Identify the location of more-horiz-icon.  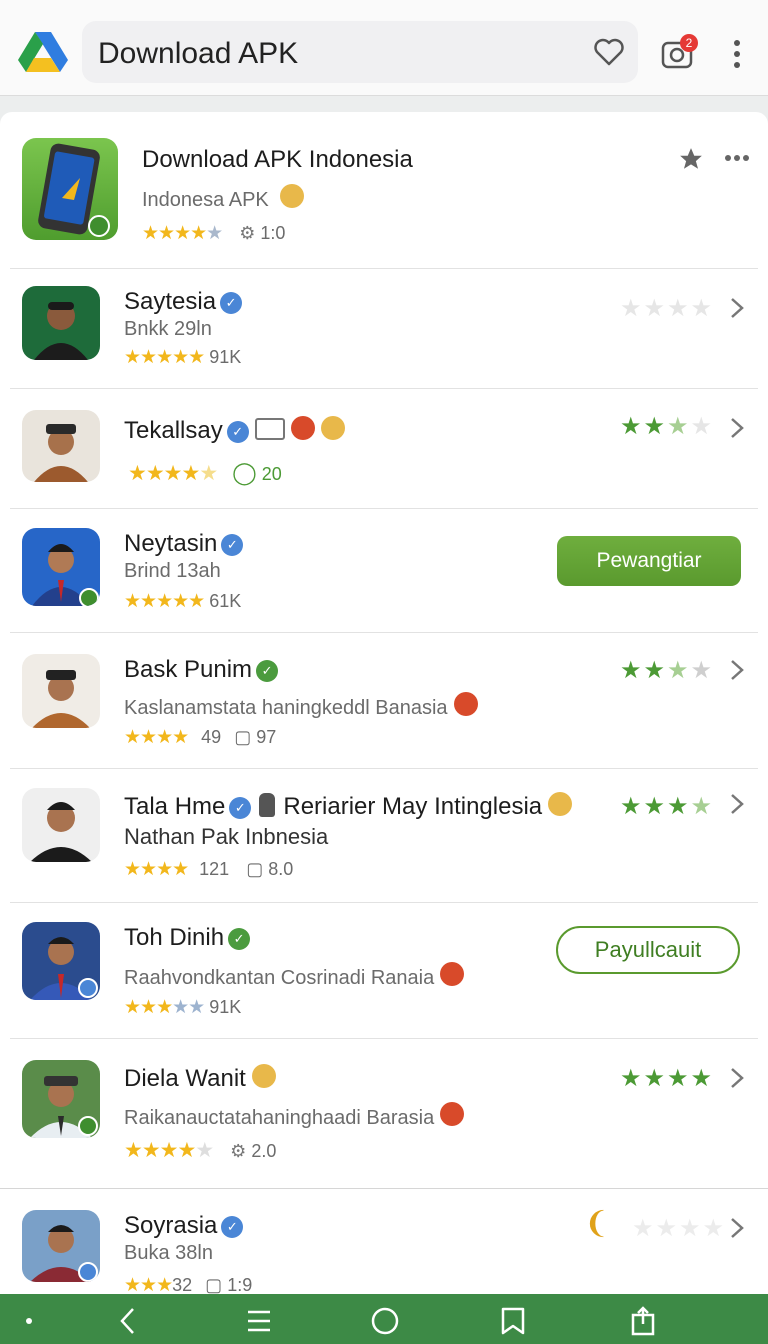
(737, 158).